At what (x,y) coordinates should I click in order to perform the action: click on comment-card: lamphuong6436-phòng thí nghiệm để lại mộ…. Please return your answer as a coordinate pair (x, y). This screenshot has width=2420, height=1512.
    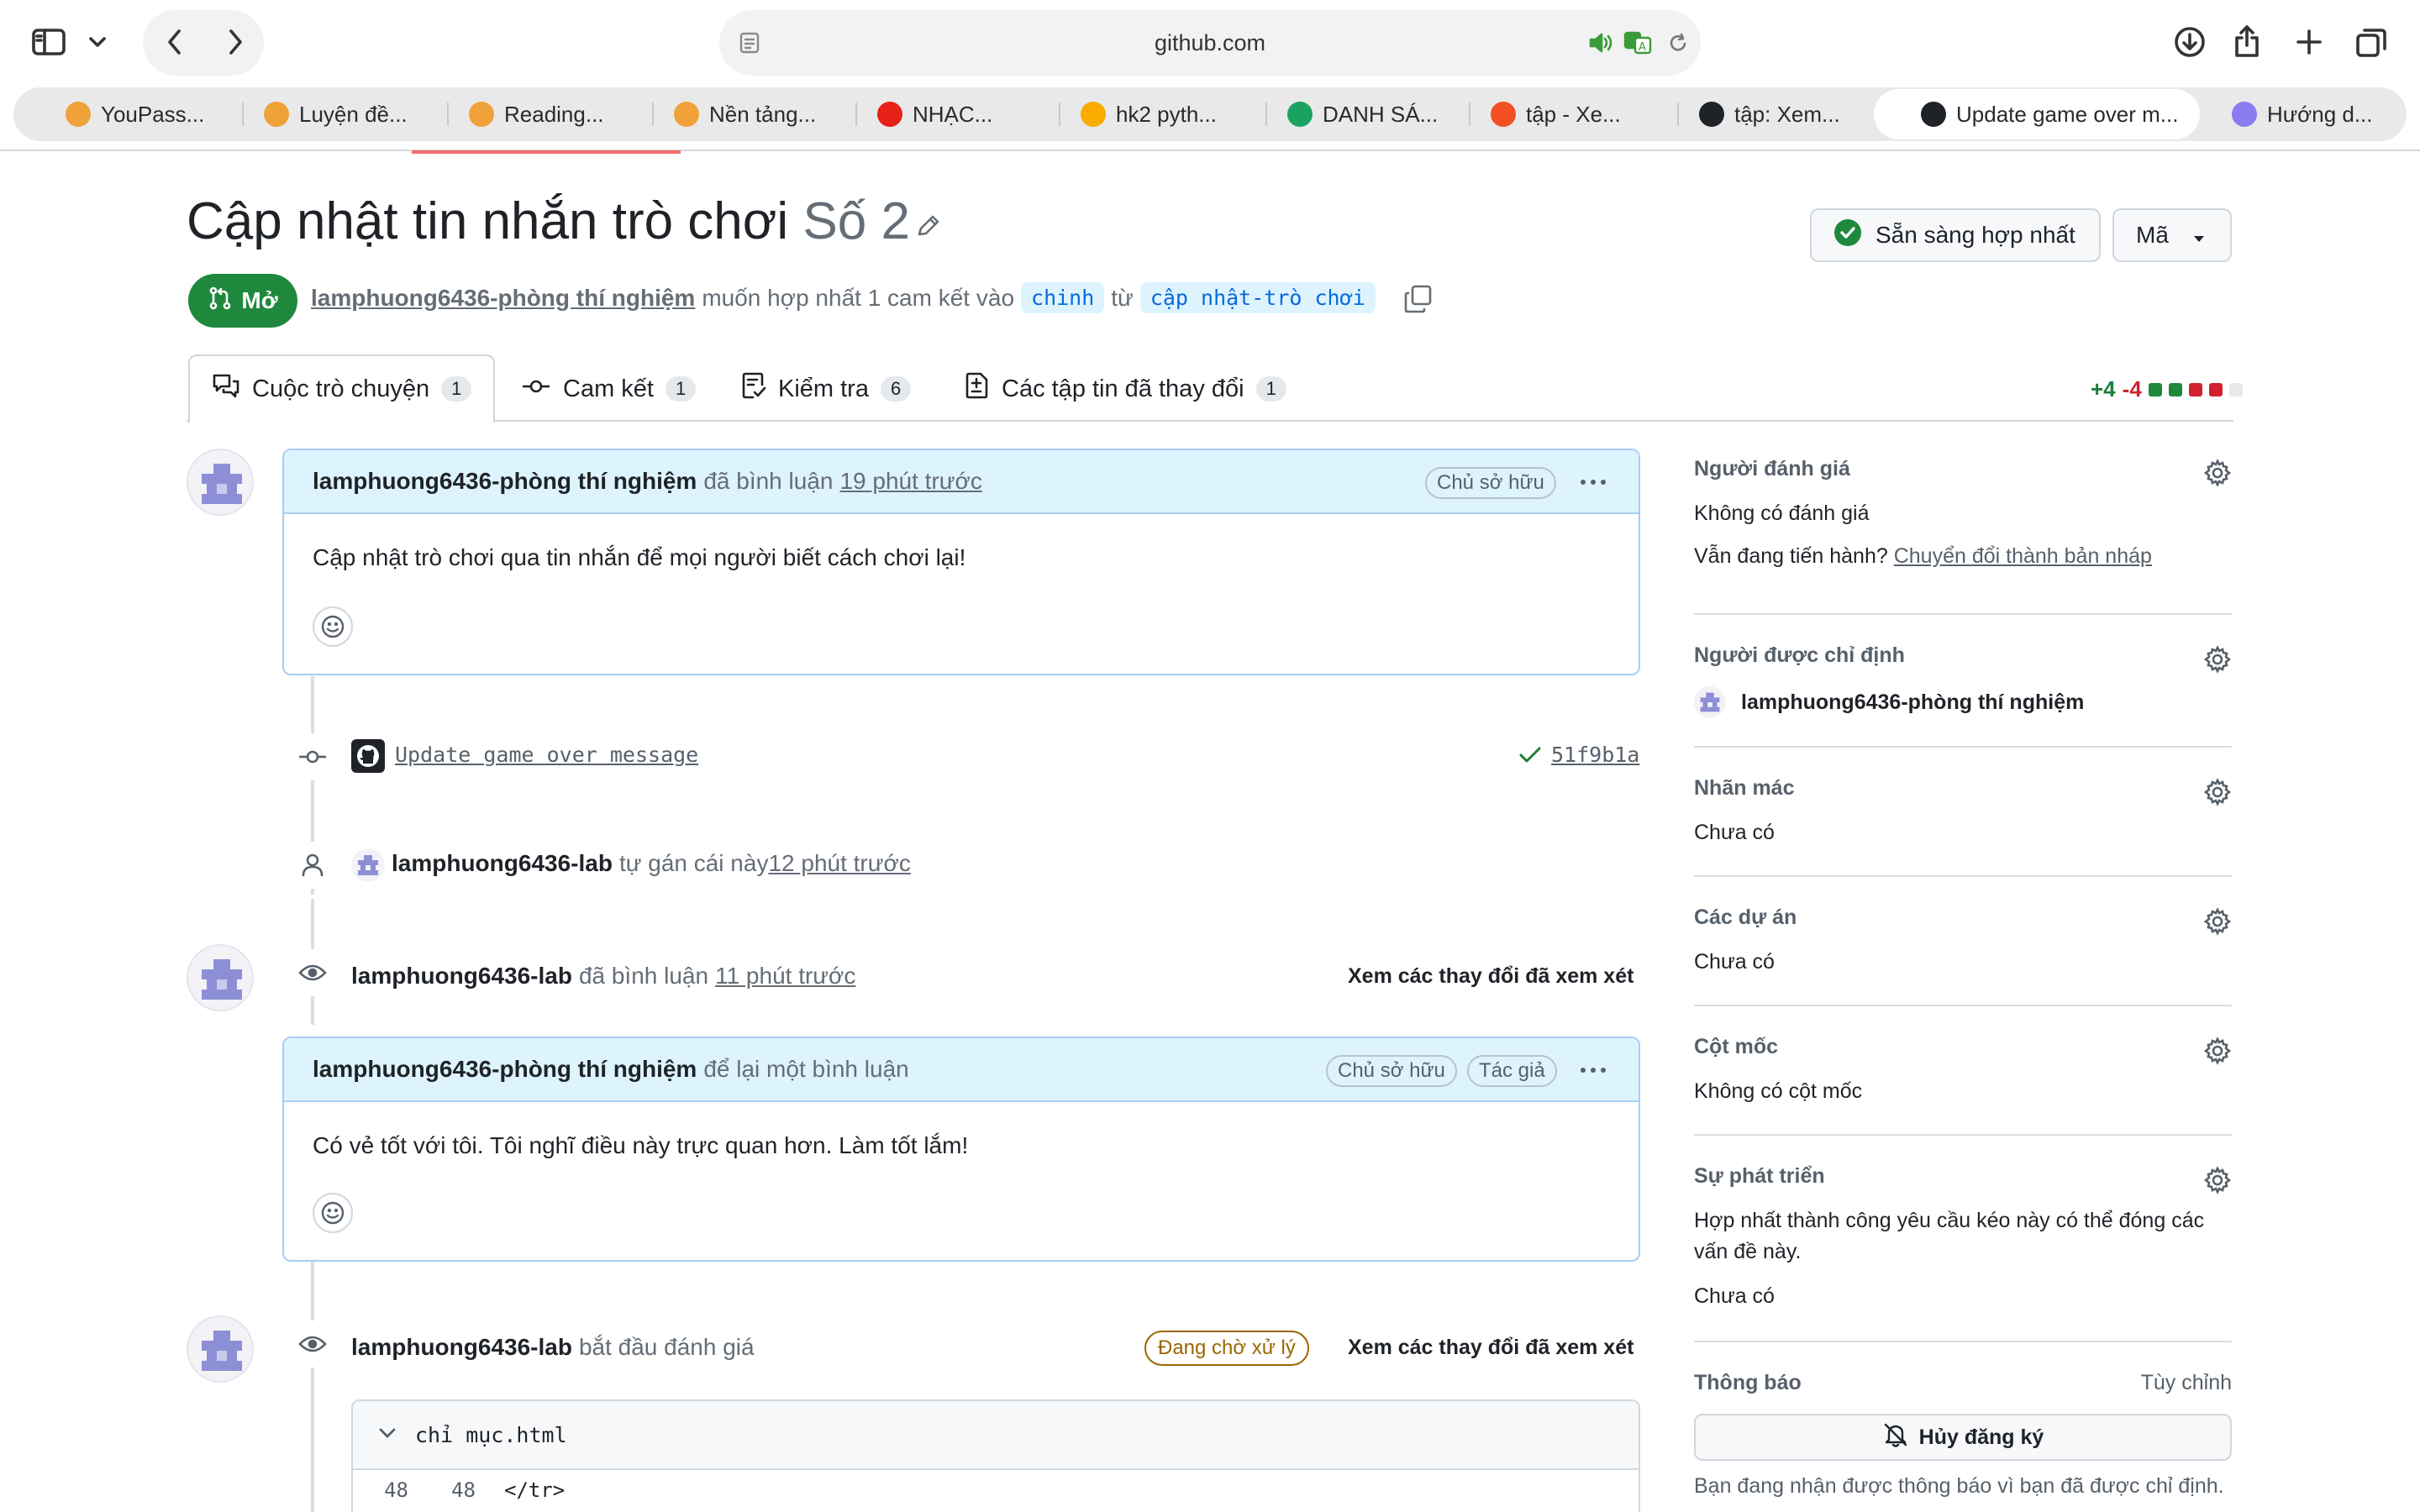
    Looking at the image, I should click on (961, 1149).